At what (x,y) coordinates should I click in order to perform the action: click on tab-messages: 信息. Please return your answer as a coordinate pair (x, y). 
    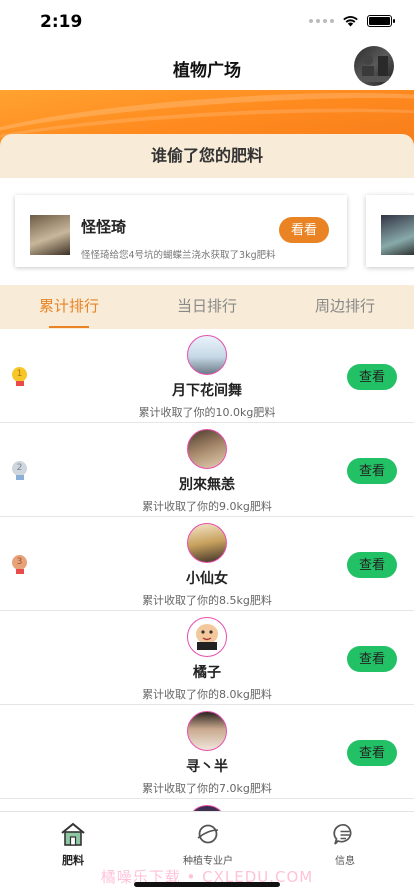
    Looking at the image, I should click on (345, 844).